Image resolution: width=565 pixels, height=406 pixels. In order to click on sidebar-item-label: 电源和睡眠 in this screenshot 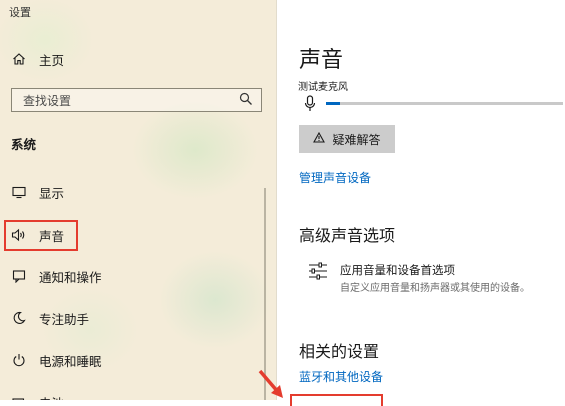, I will do `click(70, 361)`.